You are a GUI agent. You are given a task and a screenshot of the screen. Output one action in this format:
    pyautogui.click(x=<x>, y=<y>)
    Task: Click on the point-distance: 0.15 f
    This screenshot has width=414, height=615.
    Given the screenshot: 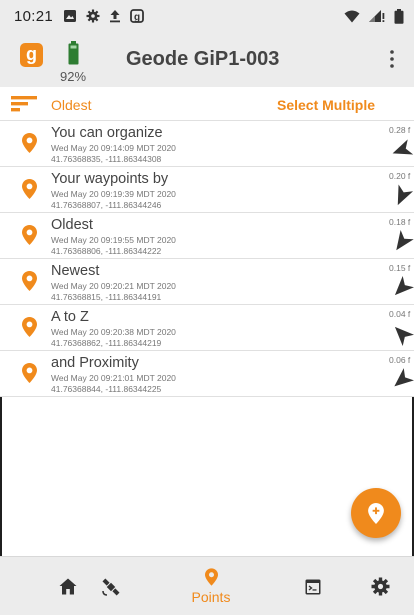 What is the action you would take?
    pyautogui.click(x=400, y=268)
    